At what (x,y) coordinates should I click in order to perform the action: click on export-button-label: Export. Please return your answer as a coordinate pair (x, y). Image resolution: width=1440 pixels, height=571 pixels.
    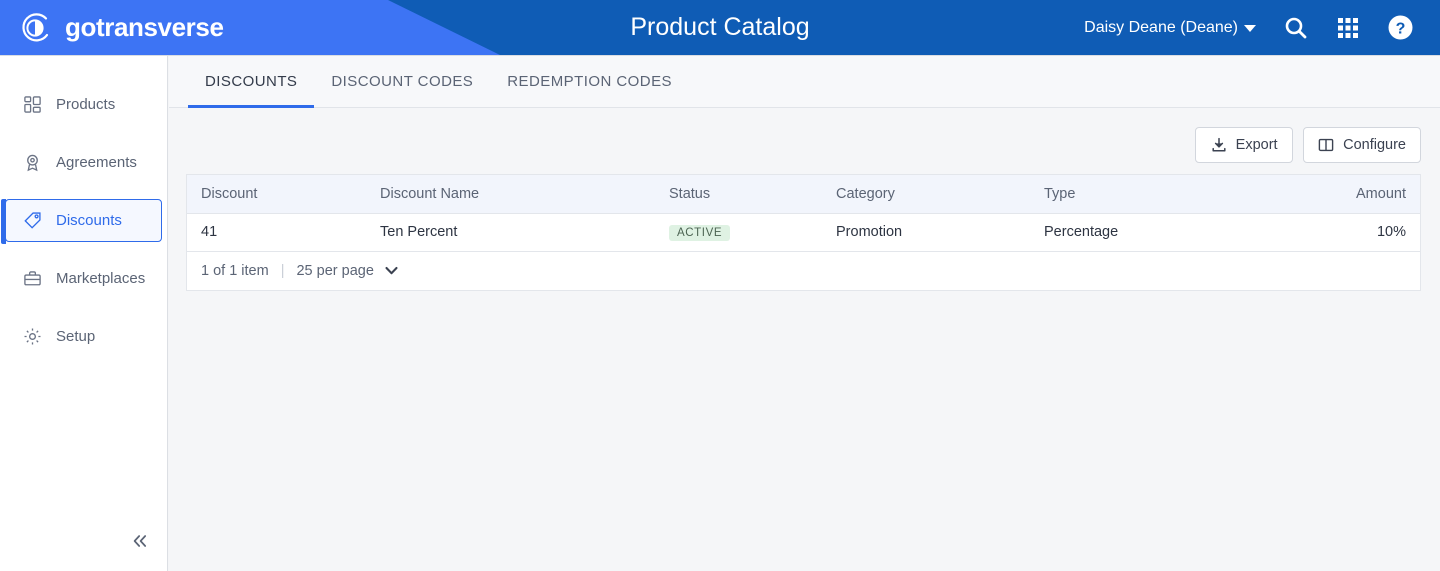
    Looking at the image, I should click on (1256, 144).